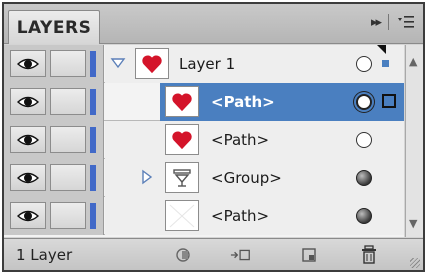  What do you see at coordinates (388, 22) in the screenshot?
I see `tool-separator` at bounding box center [388, 22].